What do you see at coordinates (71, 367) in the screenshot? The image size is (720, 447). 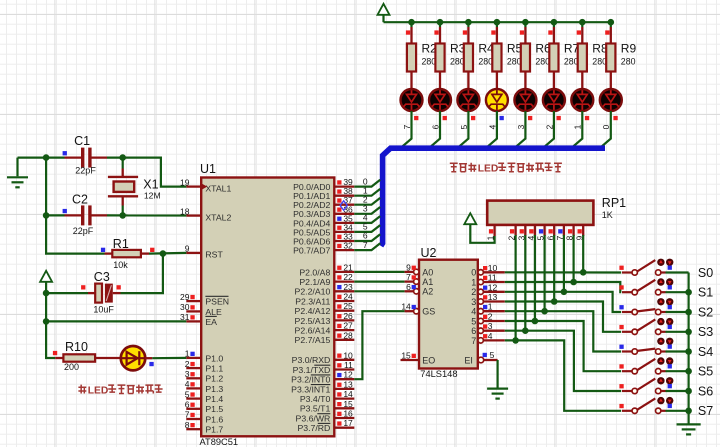 I see `svg-text: 200` at bounding box center [71, 367].